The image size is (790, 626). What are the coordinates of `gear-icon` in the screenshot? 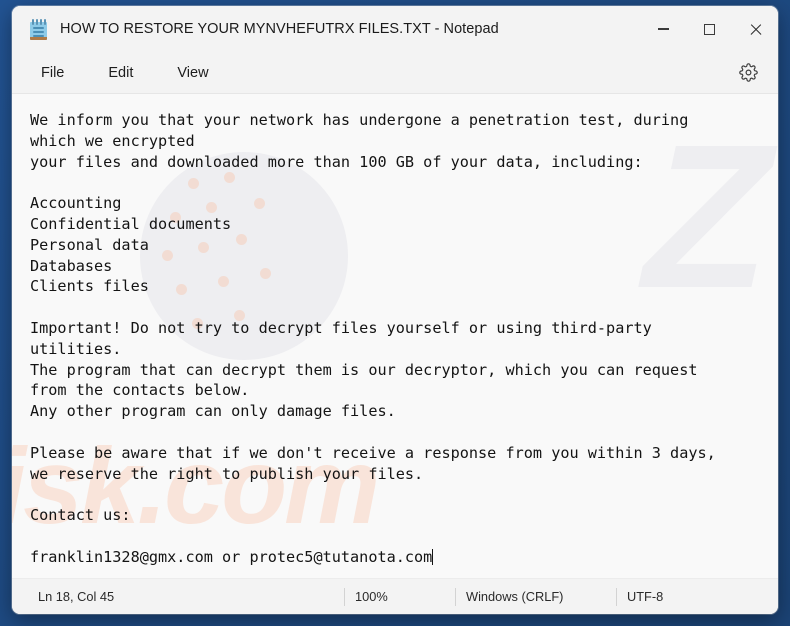 It's located at (748, 72).